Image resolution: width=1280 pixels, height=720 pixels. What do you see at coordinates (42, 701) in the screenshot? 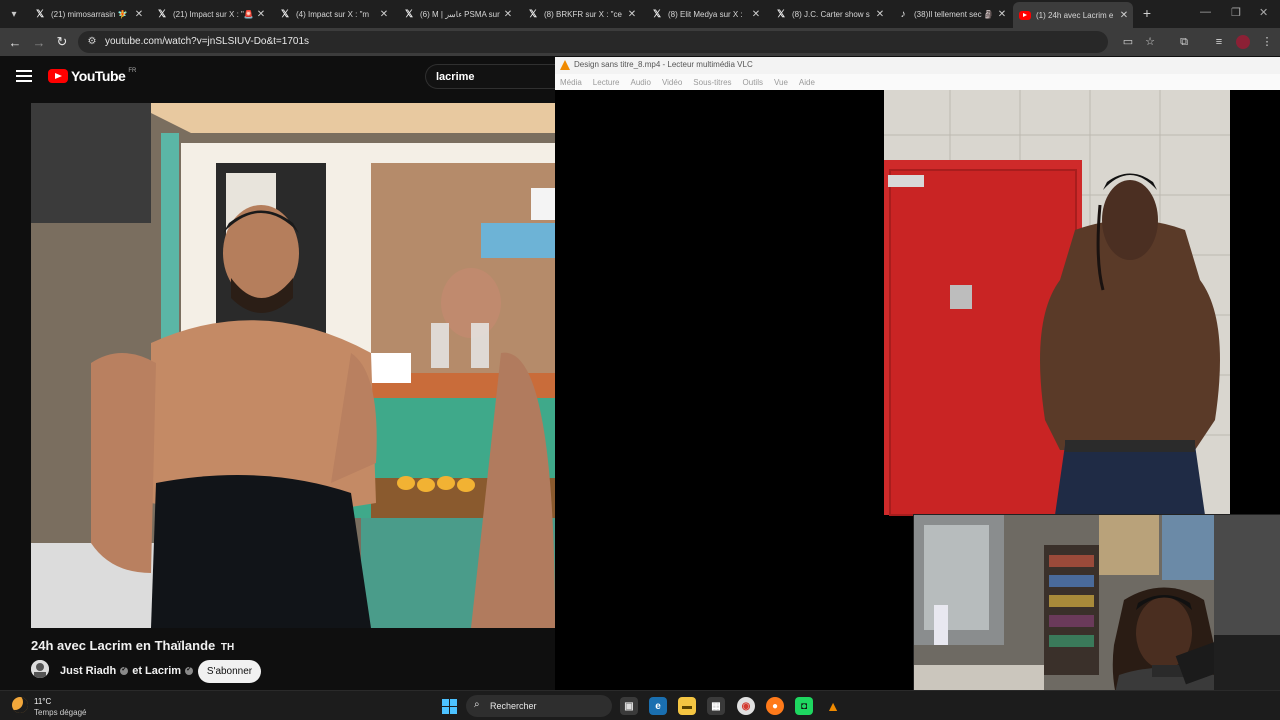
I see `weather-temperature: 11°C` at bounding box center [42, 701].